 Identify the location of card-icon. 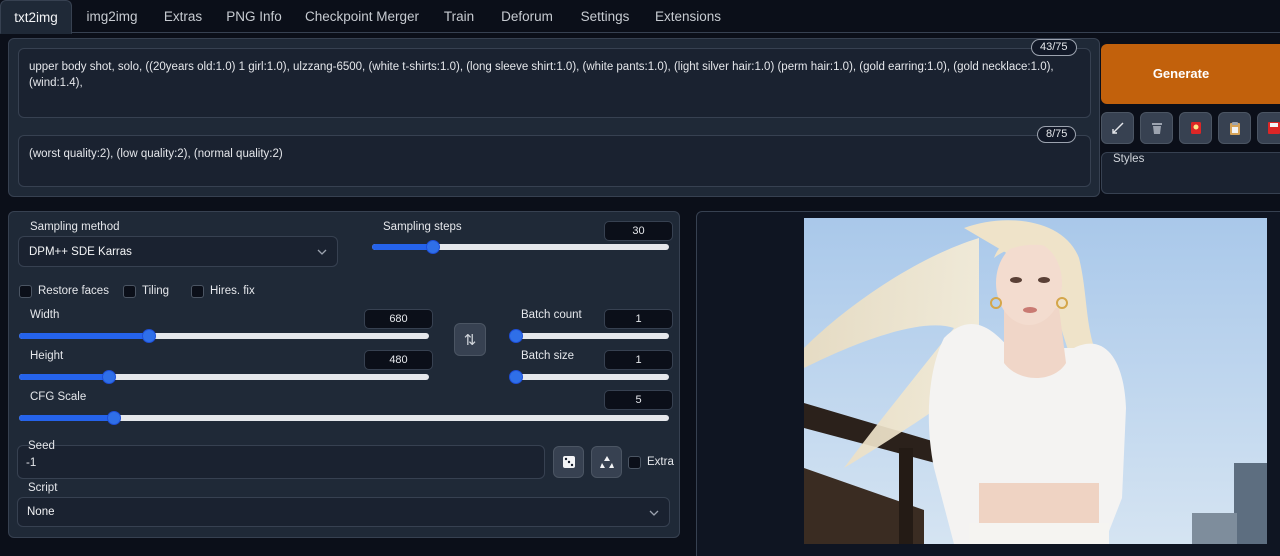
(1195, 128).